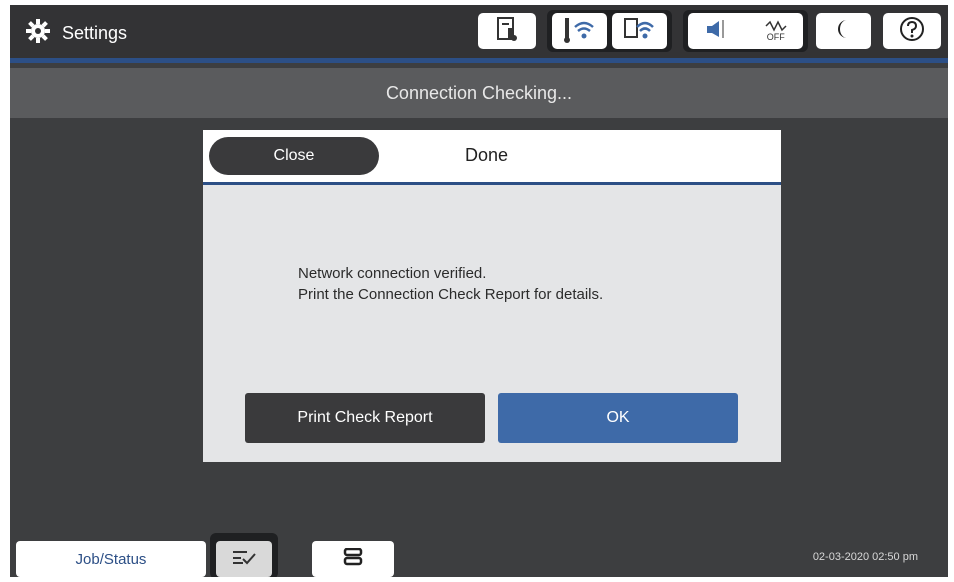 The width and height of the screenshot is (954, 582). What do you see at coordinates (718, 31) in the screenshot?
I see `sound-icon` at bounding box center [718, 31].